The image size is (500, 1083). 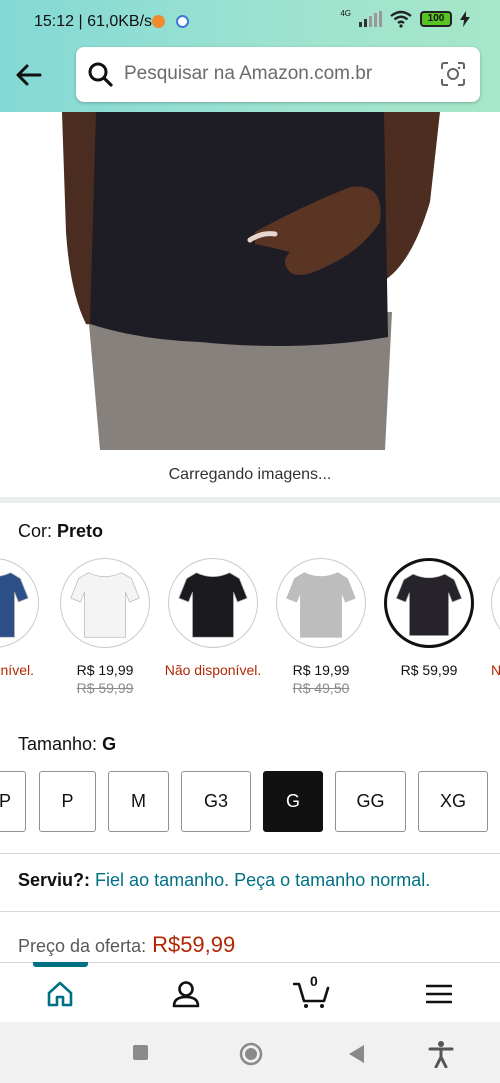 I want to click on color-label-text: Cor:, so click(x=35, y=531).